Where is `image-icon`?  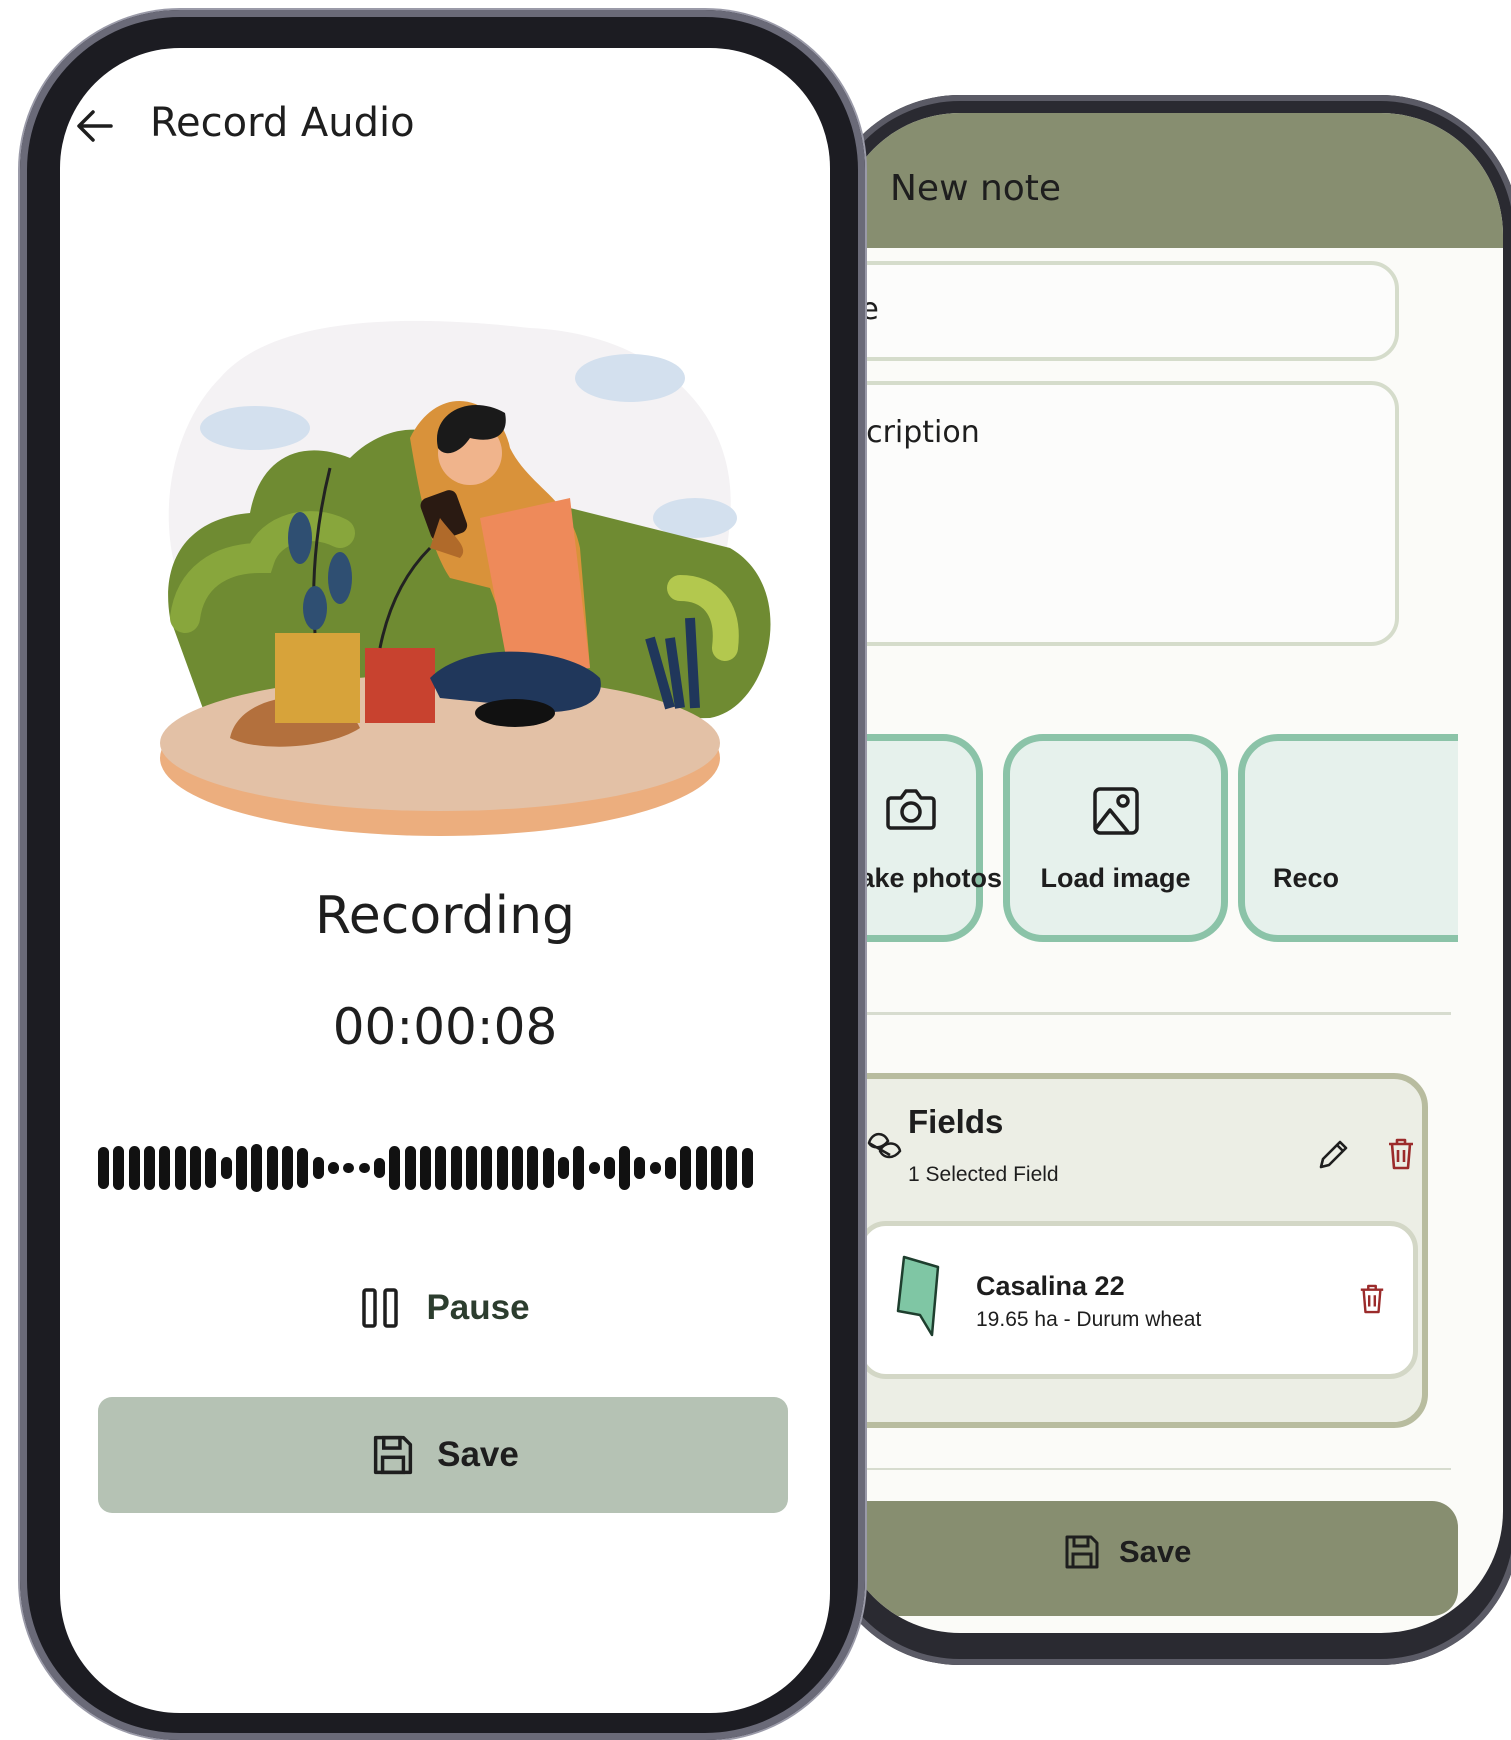 image-icon is located at coordinates (1115, 811).